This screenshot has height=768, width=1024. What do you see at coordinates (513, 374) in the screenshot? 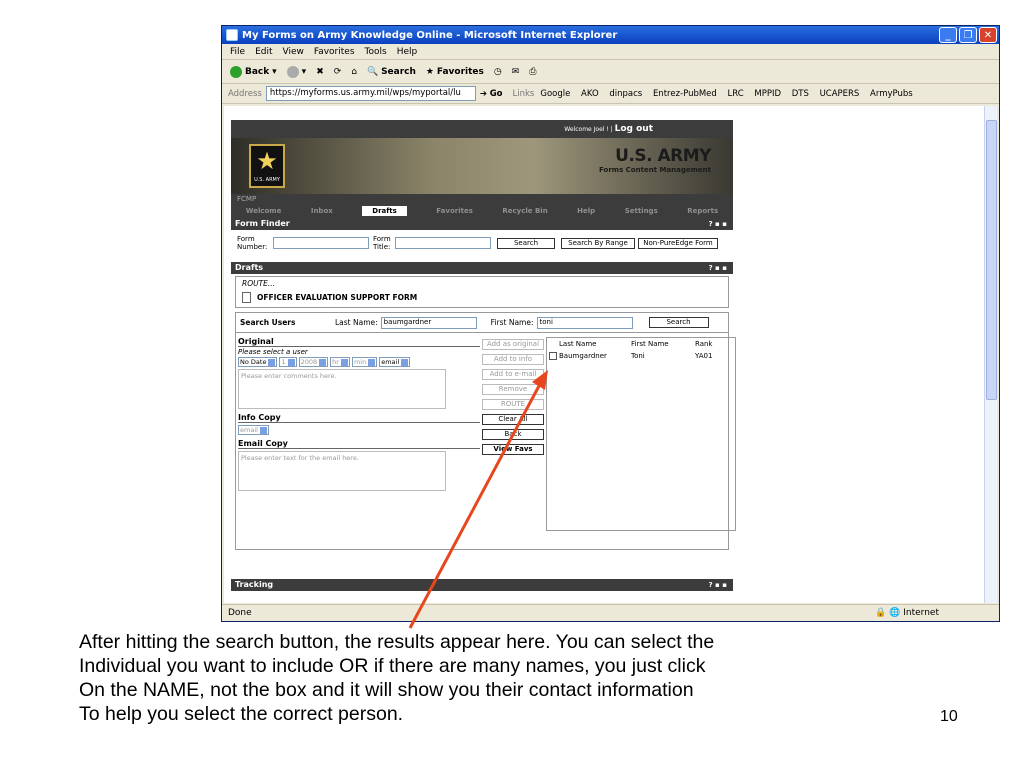
I see `add-to-email-button: Add to e-mail` at bounding box center [513, 374].